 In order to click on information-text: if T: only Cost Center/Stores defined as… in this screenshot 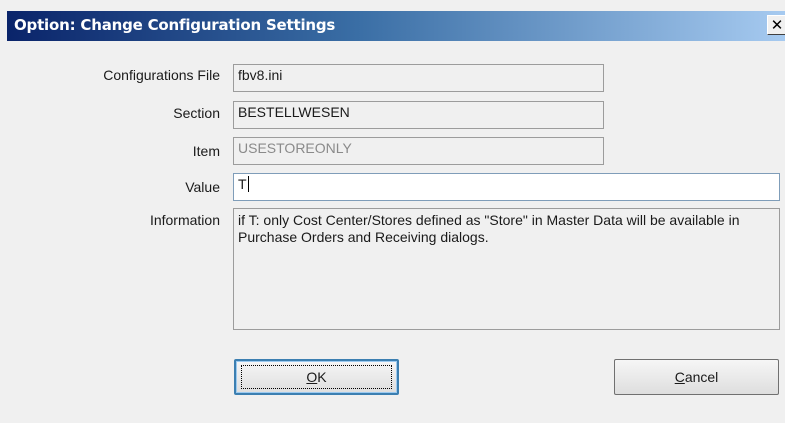, I will do `click(489, 228)`.